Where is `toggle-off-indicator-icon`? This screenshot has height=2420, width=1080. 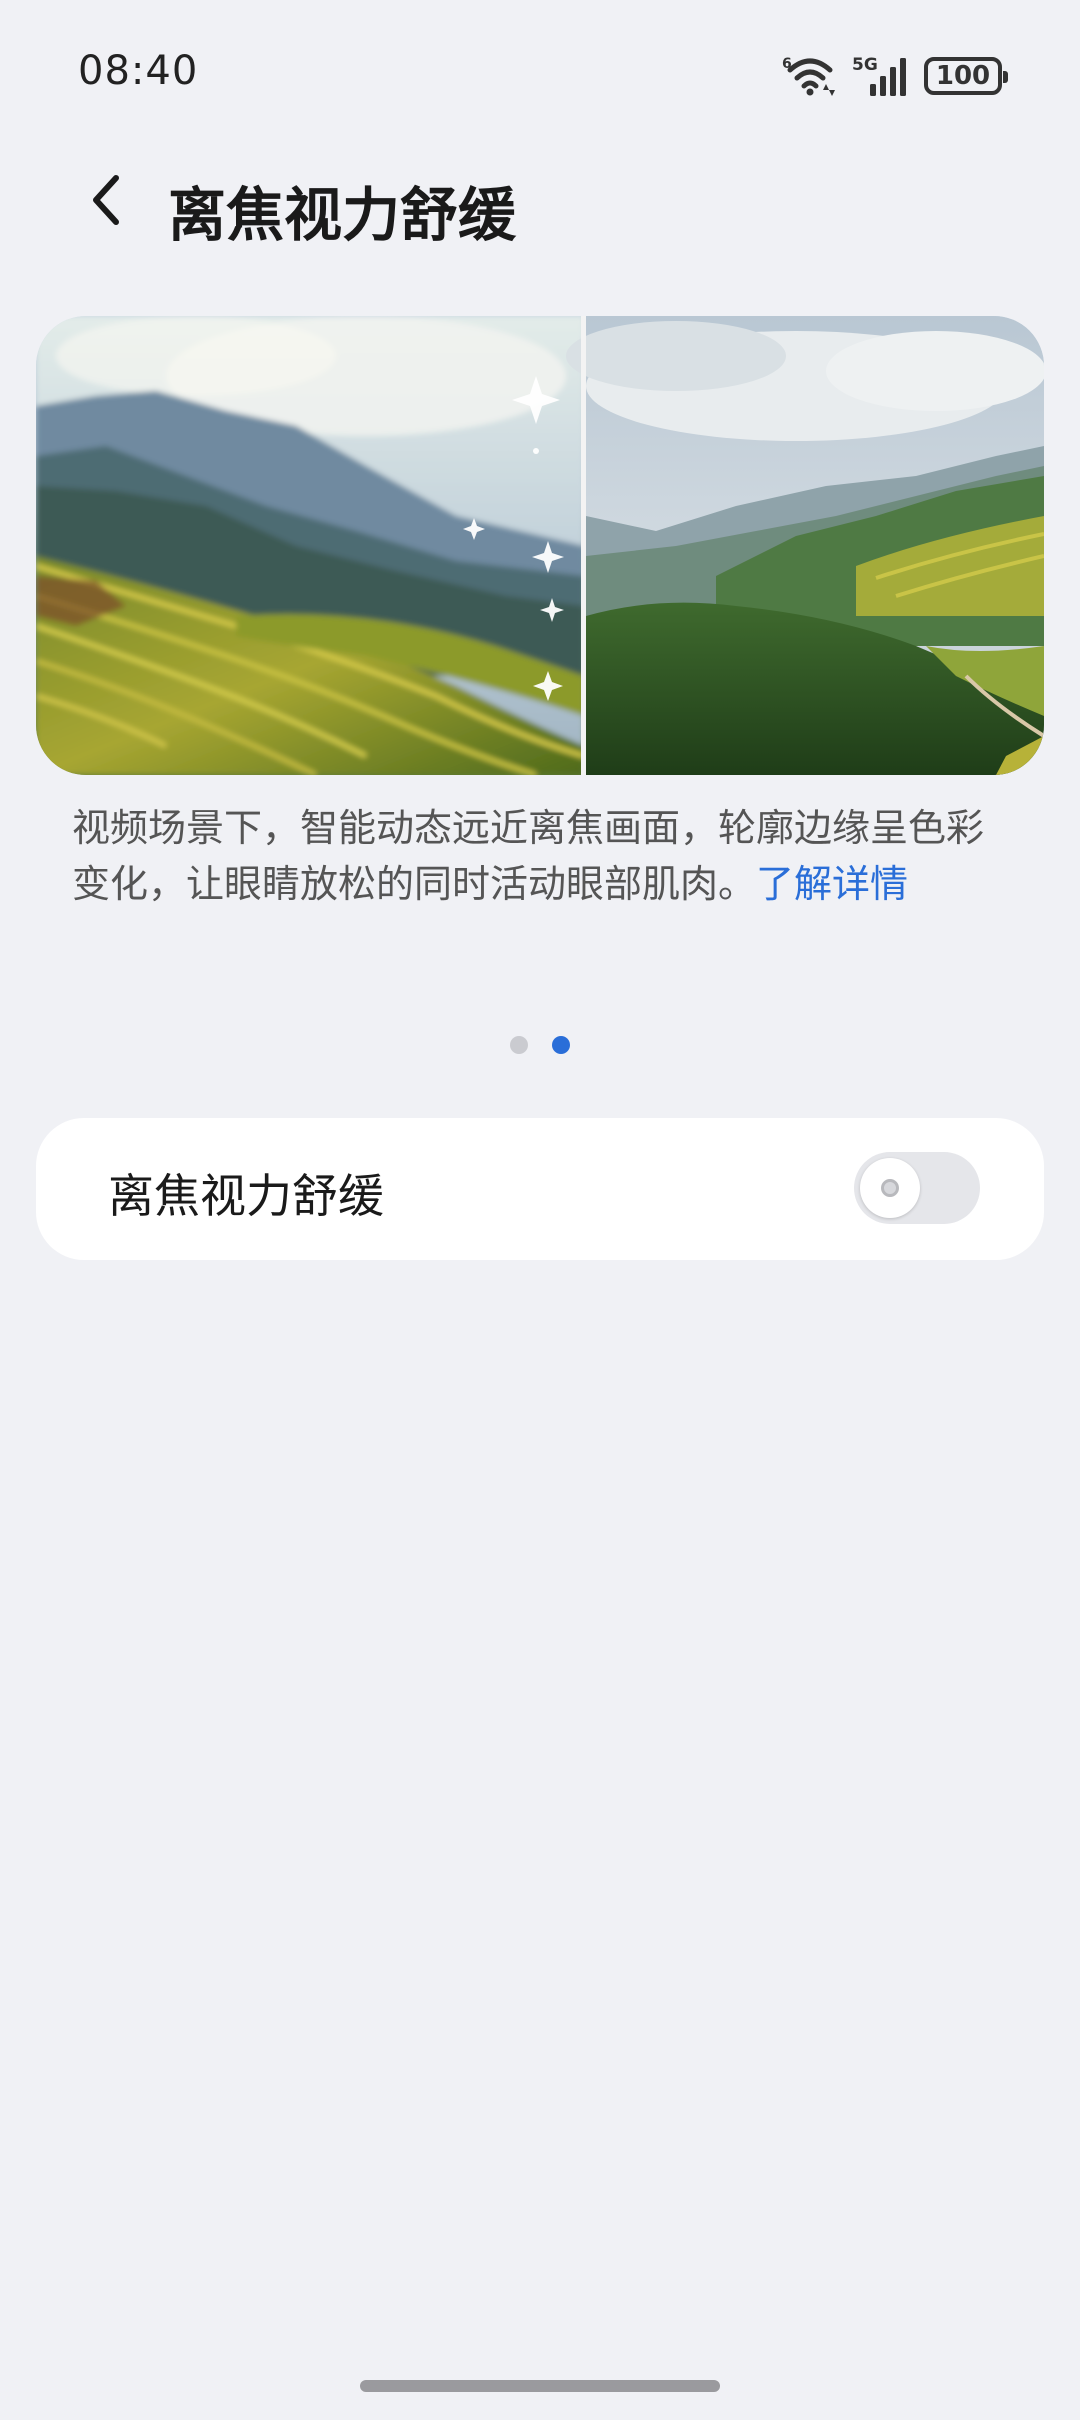 toggle-off-indicator-icon is located at coordinates (890, 1188).